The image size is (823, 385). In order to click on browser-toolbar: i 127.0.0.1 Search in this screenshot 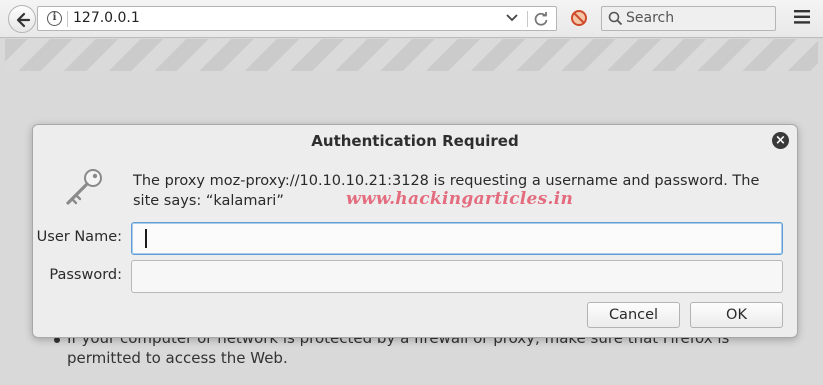, I will do `click(411, 19)`.